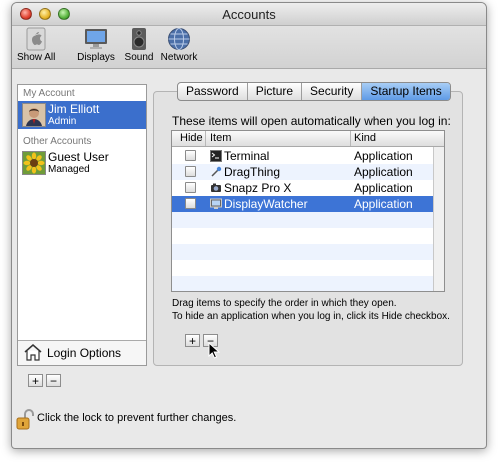 This screenshot has height=465, width=500. I want to click on globe-icon, so click(179, 39).